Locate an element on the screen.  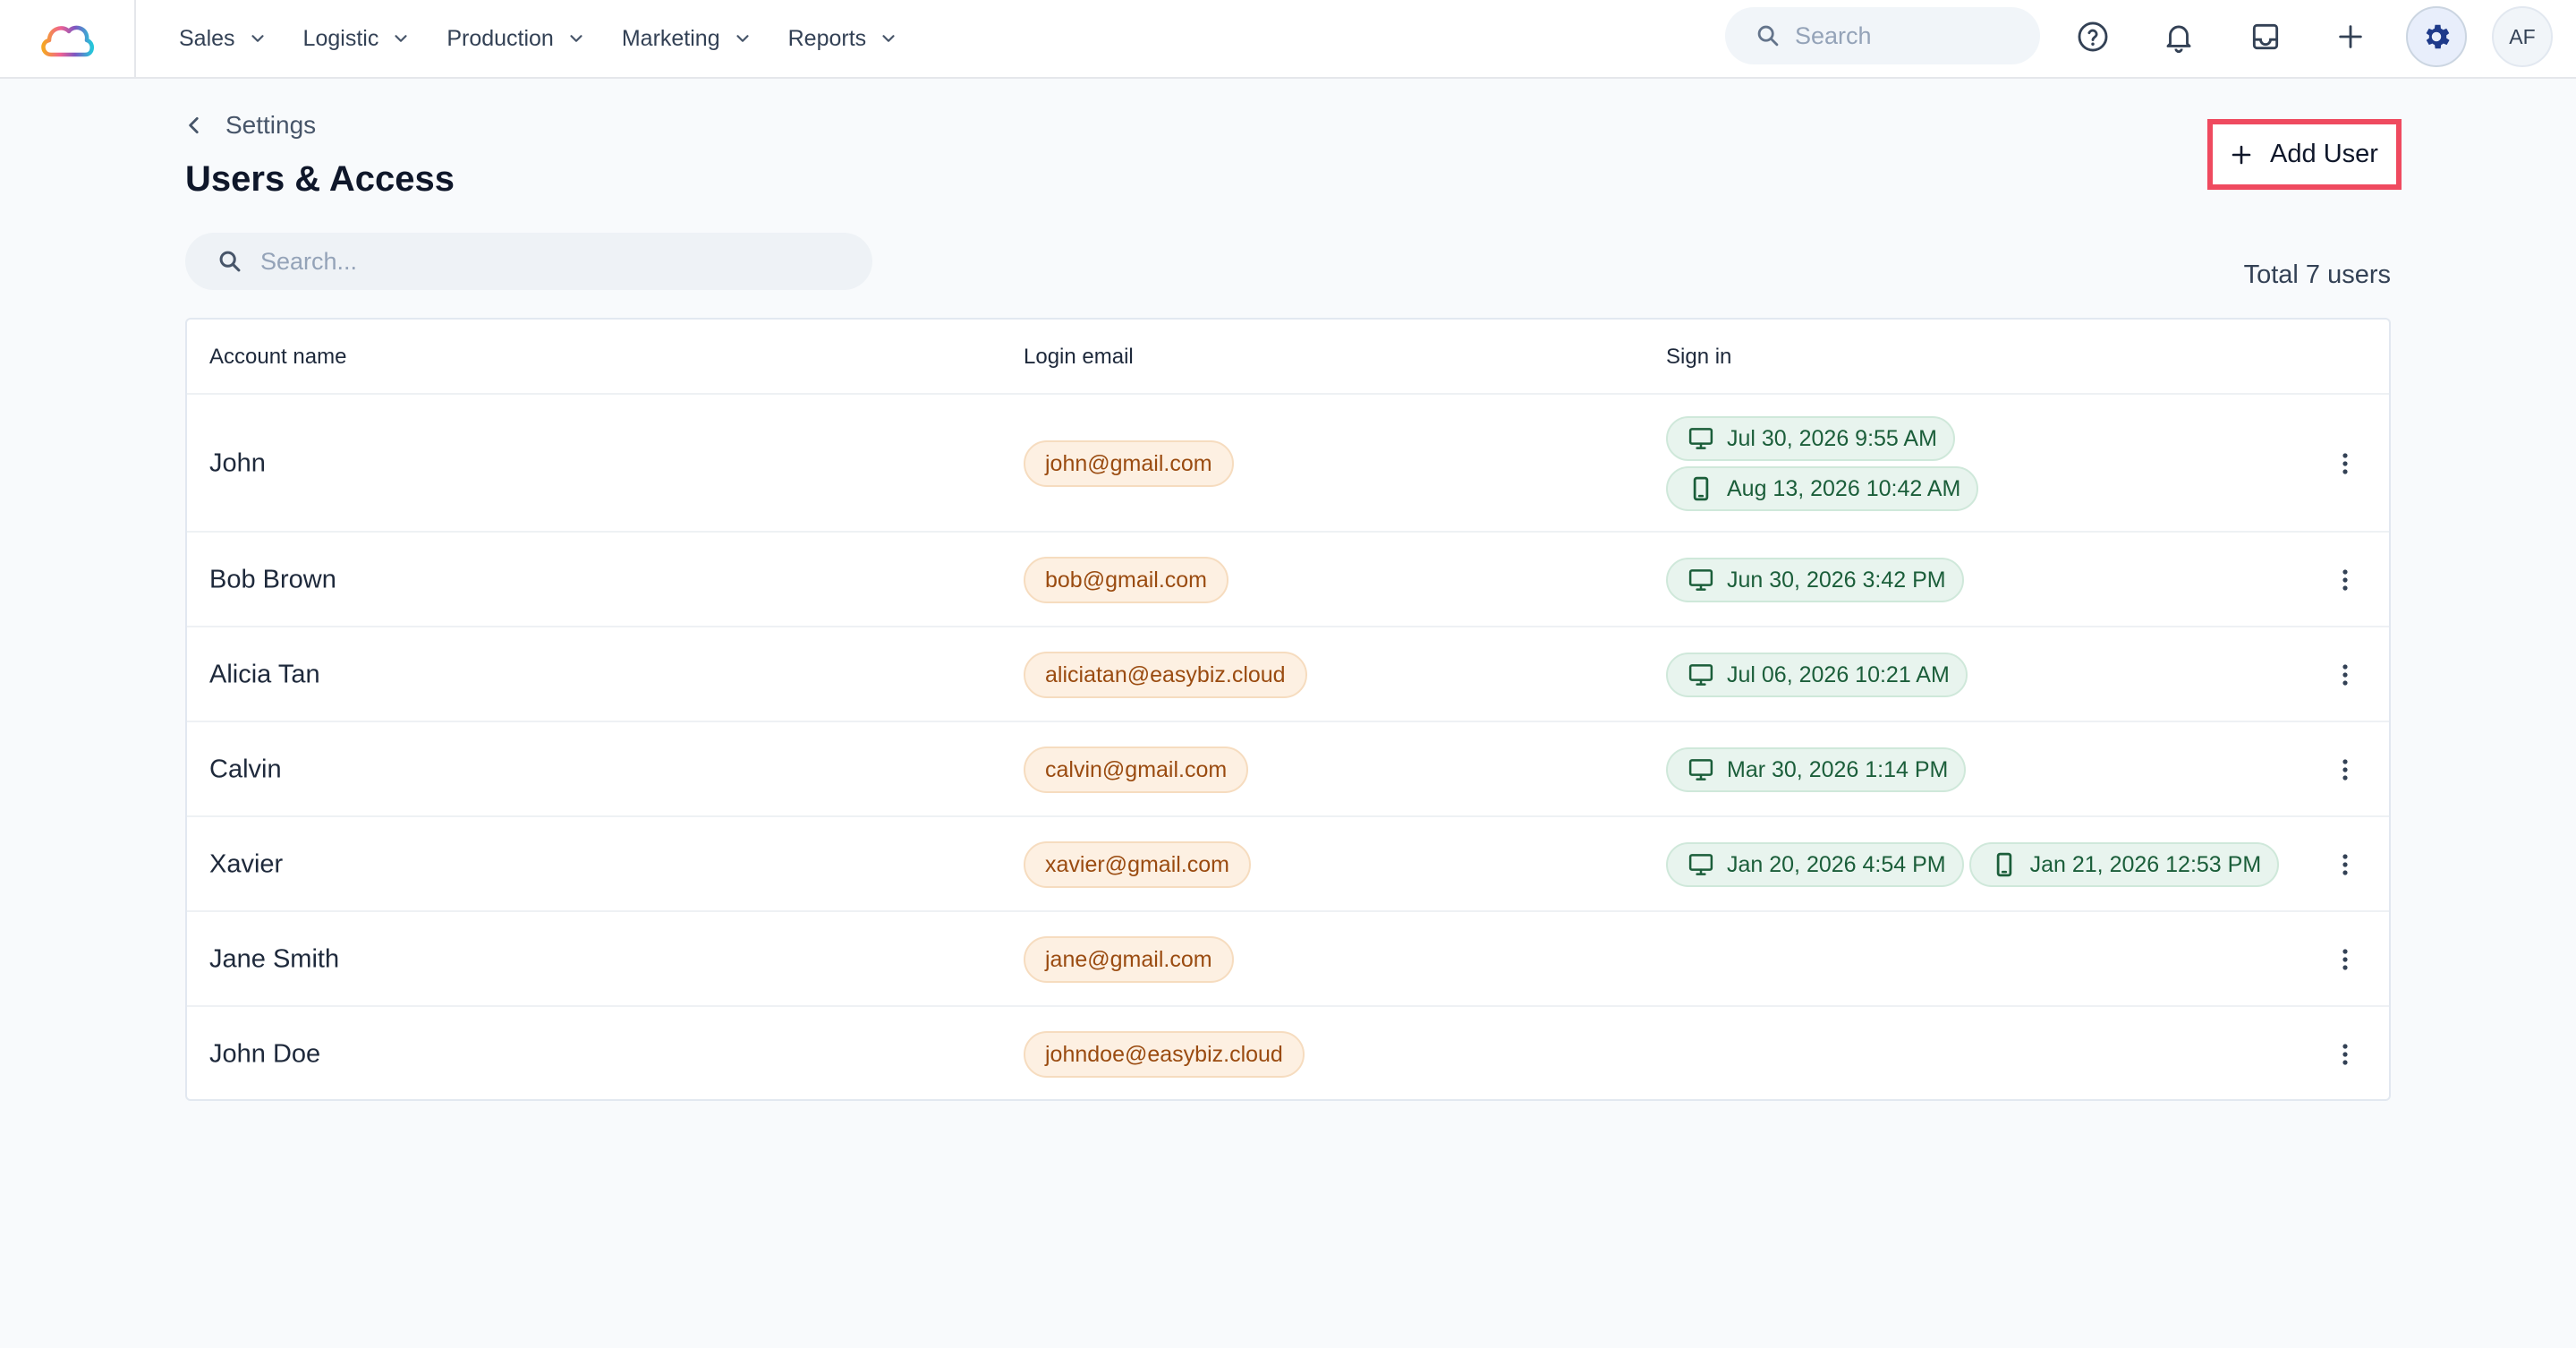
breadcrumb-settings: Settings is located at coordinates (249, 125).